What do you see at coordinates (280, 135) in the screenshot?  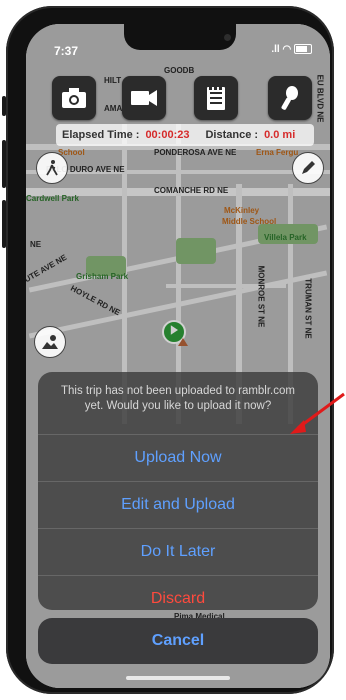 I see `distance-value: 0.0 mi` at bounding box center [280, 135].